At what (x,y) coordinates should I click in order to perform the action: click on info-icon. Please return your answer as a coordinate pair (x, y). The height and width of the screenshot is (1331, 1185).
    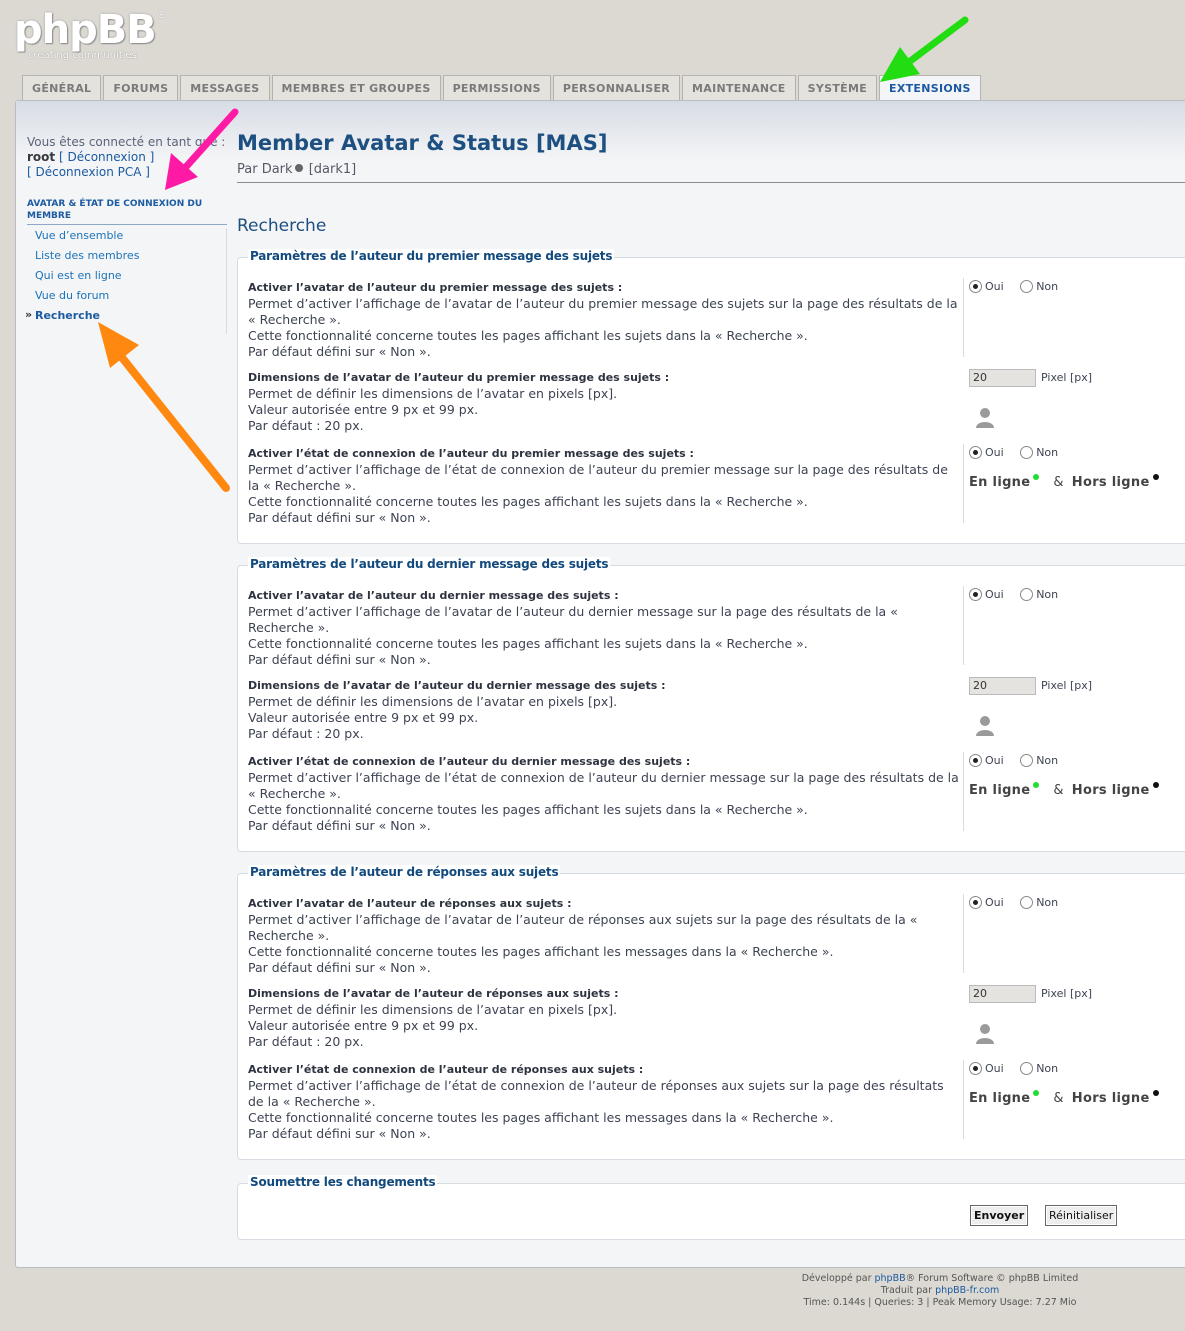
    Looking at the image, I should click on (298, 168).